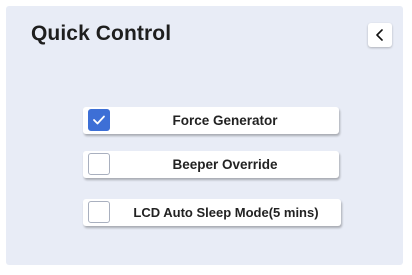 The image size is (412, 275). Describe the element at coordinates (99, 212) in the screenshot. I see `lcd-auto-sleep-checkbox` at that location.